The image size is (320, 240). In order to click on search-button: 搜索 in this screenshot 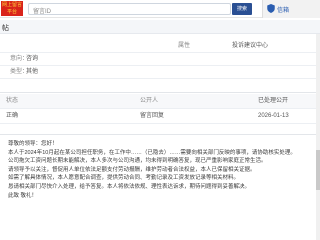, I will do `click(242, 9)`.